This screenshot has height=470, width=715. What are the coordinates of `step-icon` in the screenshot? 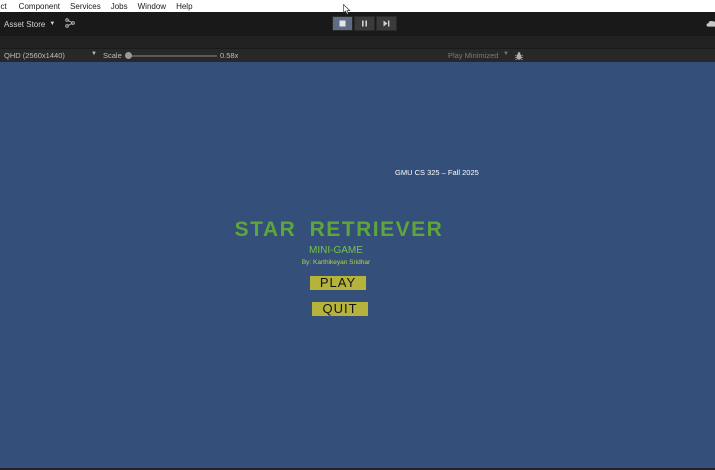 It's located at (386, 23).